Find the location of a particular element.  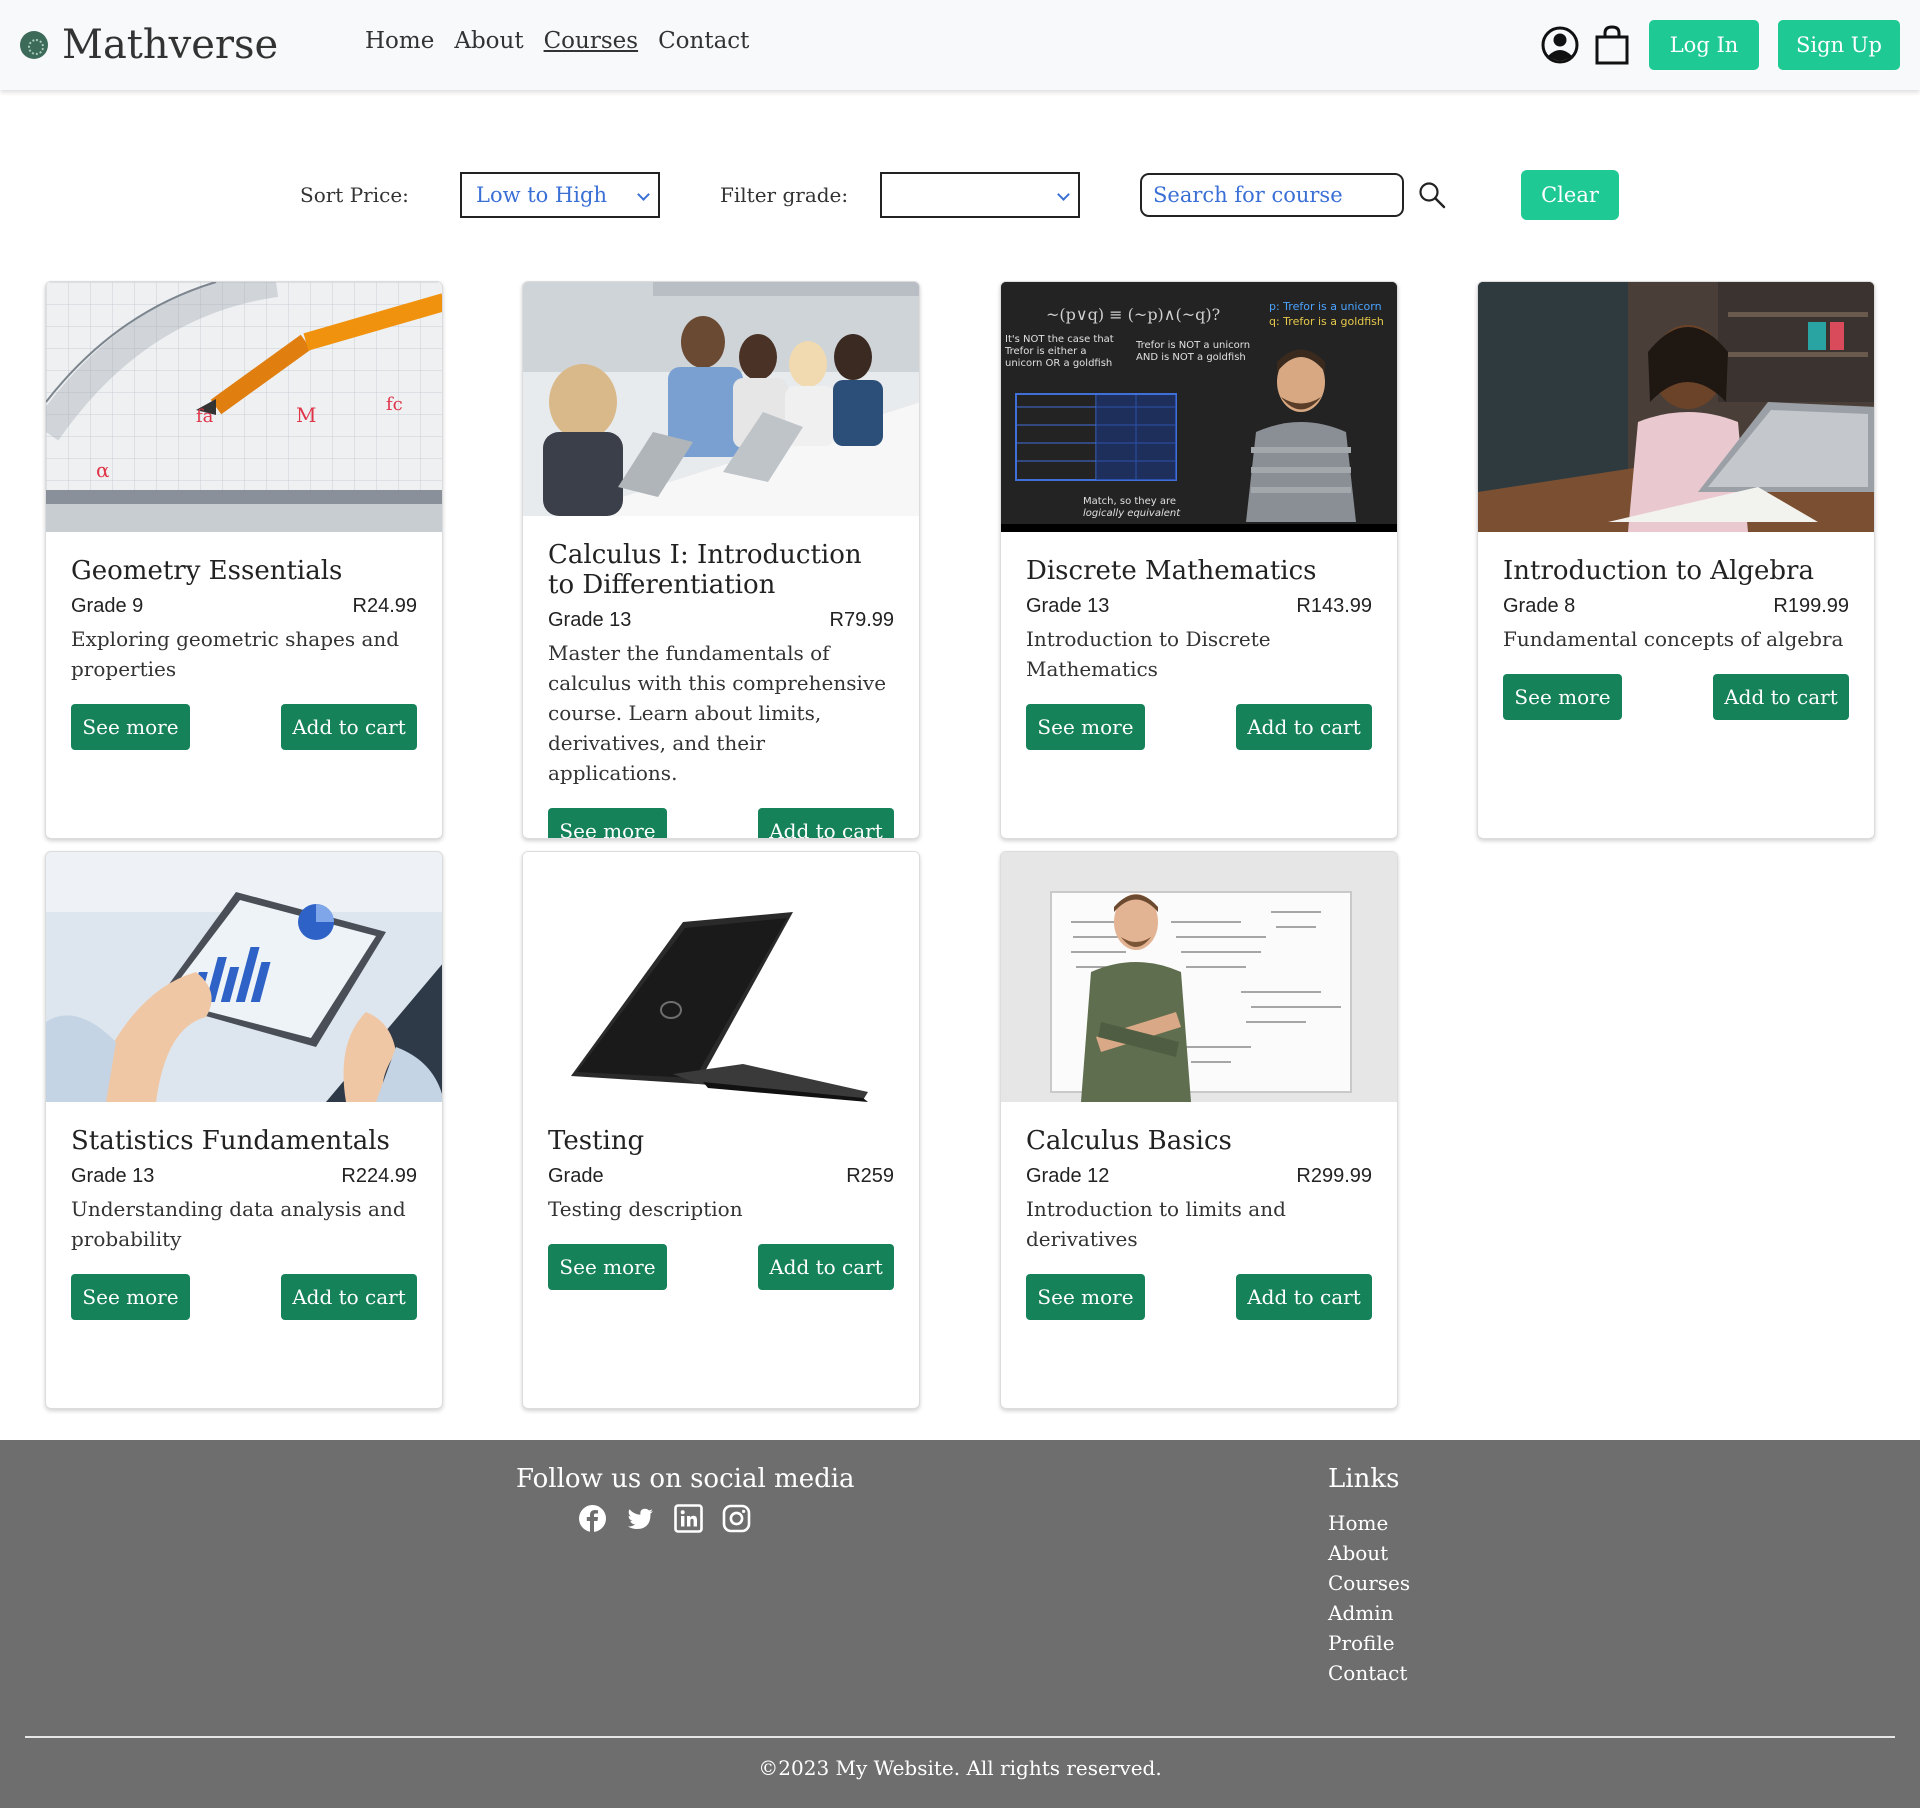

login-button: Log In is located at coordinates (1704, 45).